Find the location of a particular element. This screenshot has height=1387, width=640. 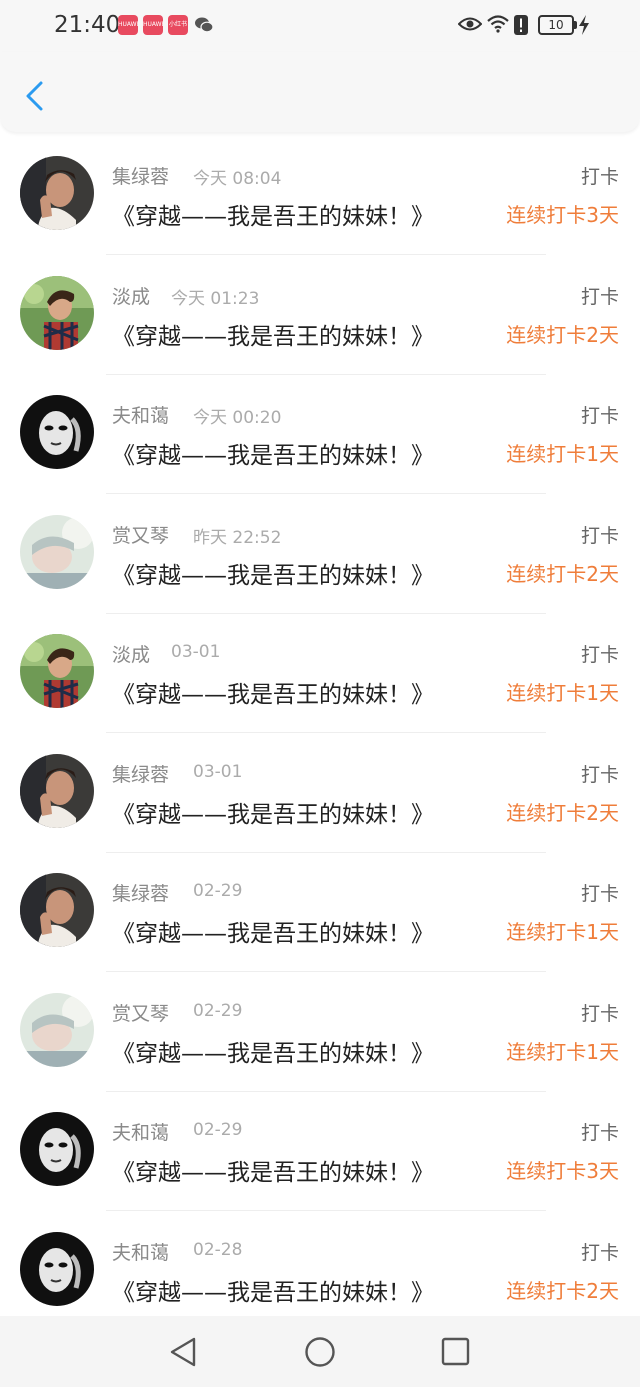

list-item: 集绿蓉 今天 08:04 《穿越——我是吾王的妹妹！》 打卡 连续打卡3天 is located at coordinates (320, 196).